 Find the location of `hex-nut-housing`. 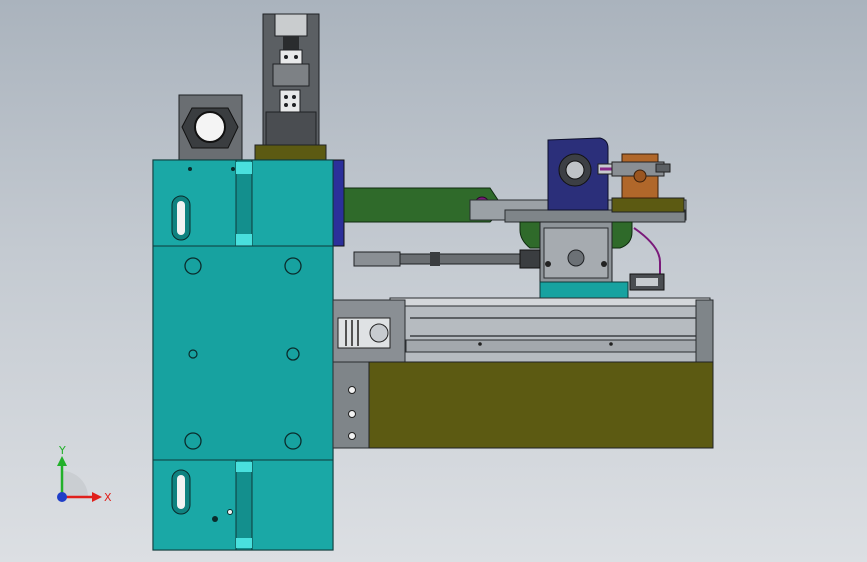

hex-nut-housing is located at coordinates (210, 127).